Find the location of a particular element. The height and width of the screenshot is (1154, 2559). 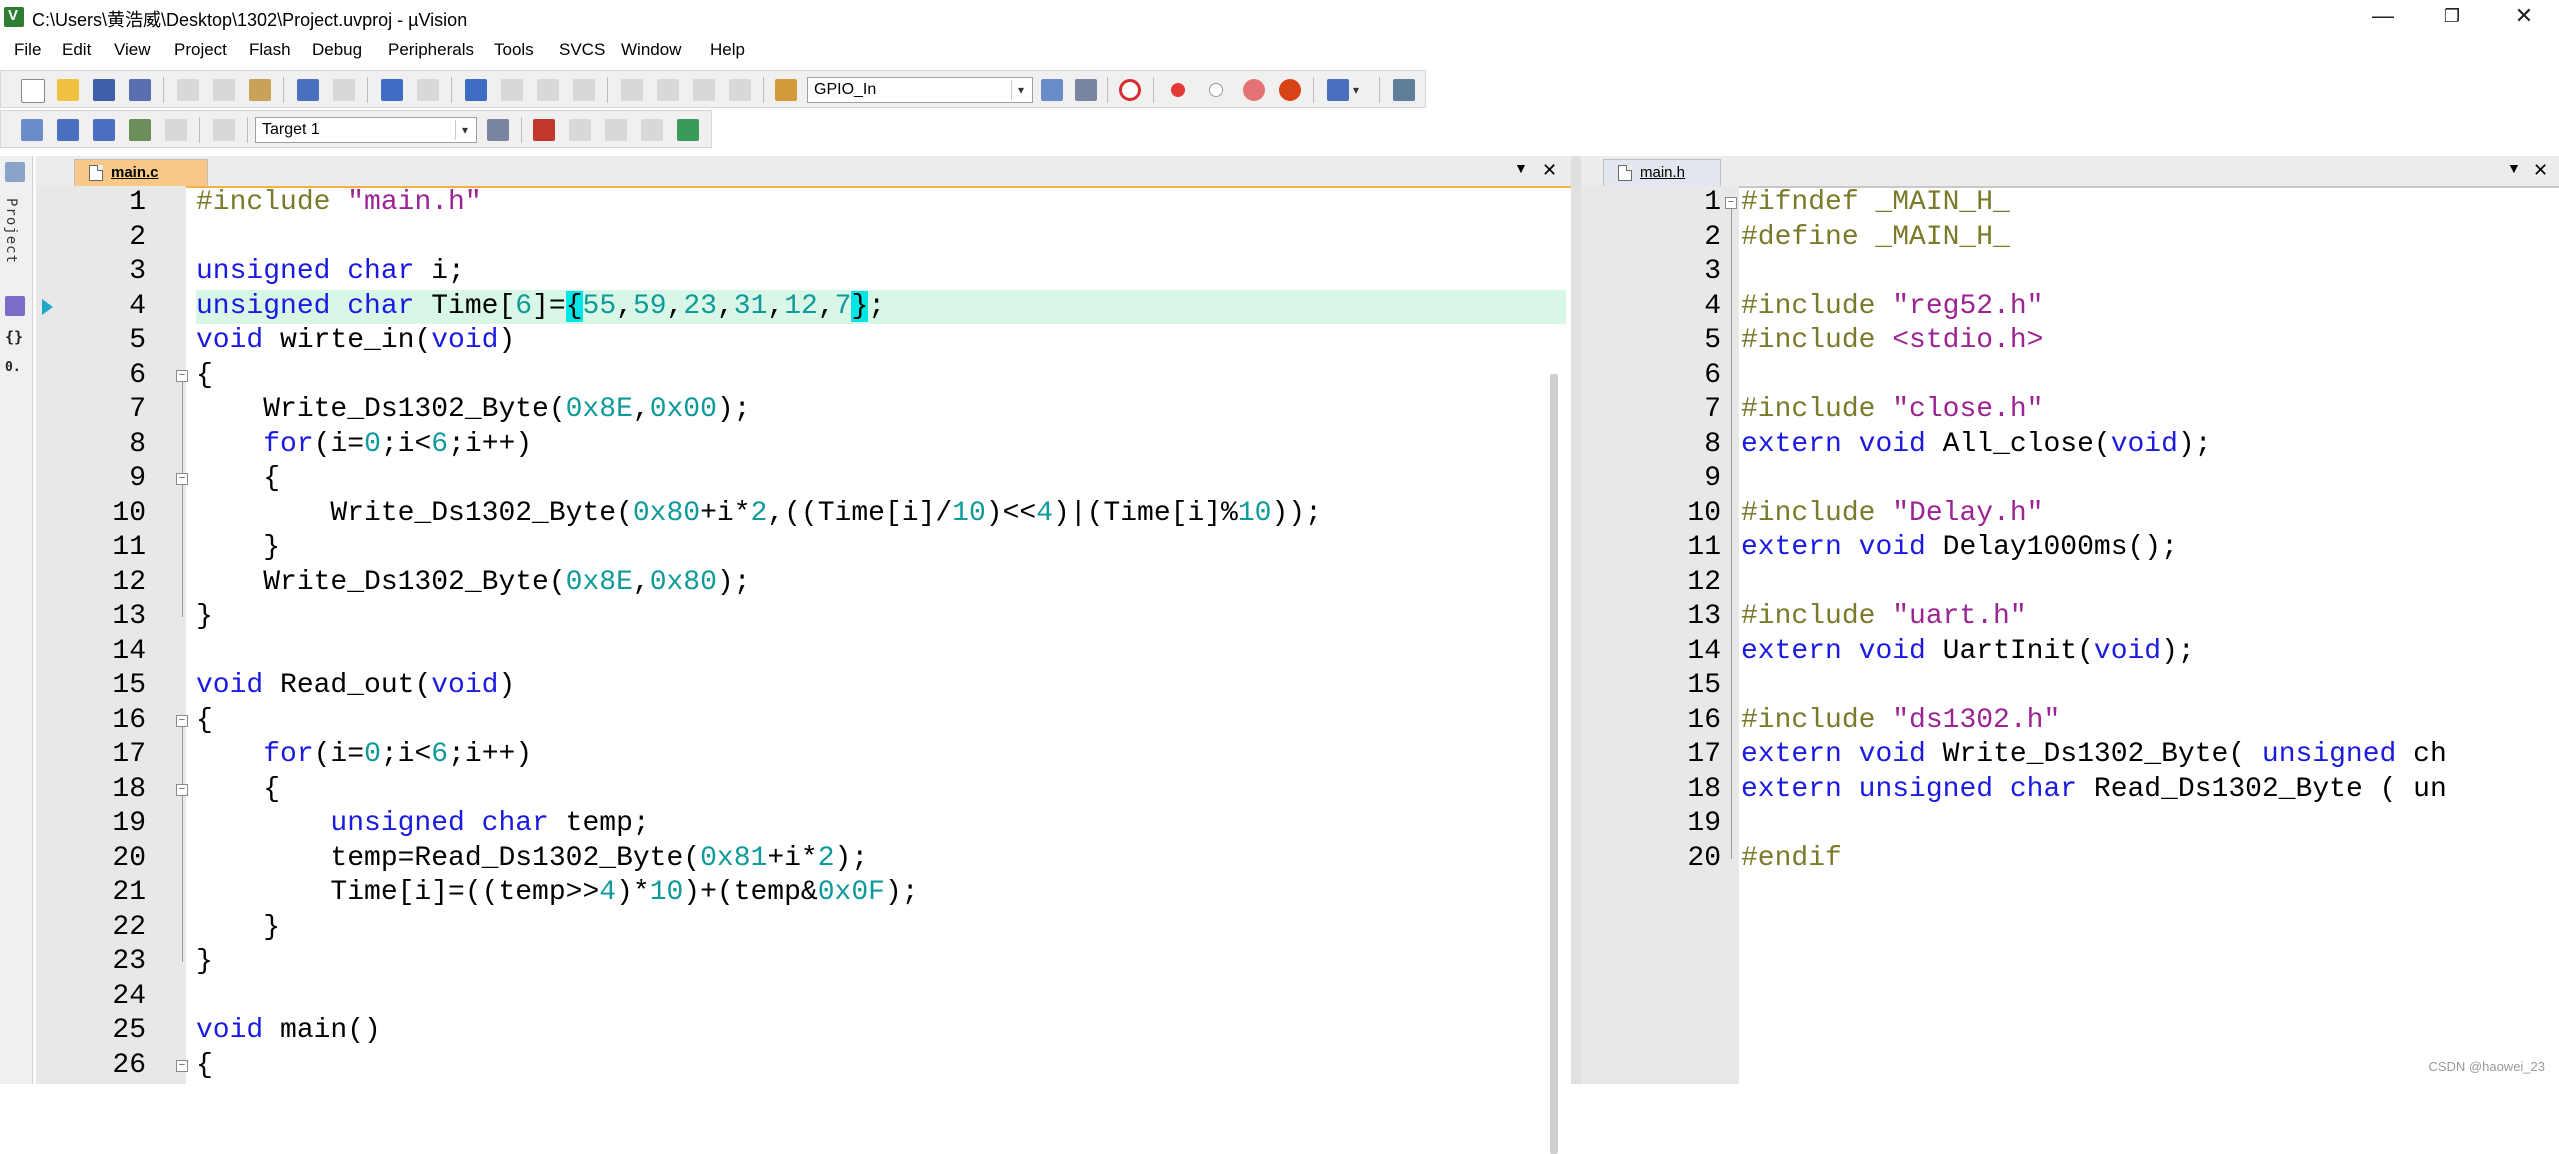

code-line: Time[i]=((temp>>4)*10)+(temp&0x0F); is located at coordinates (881, 893).